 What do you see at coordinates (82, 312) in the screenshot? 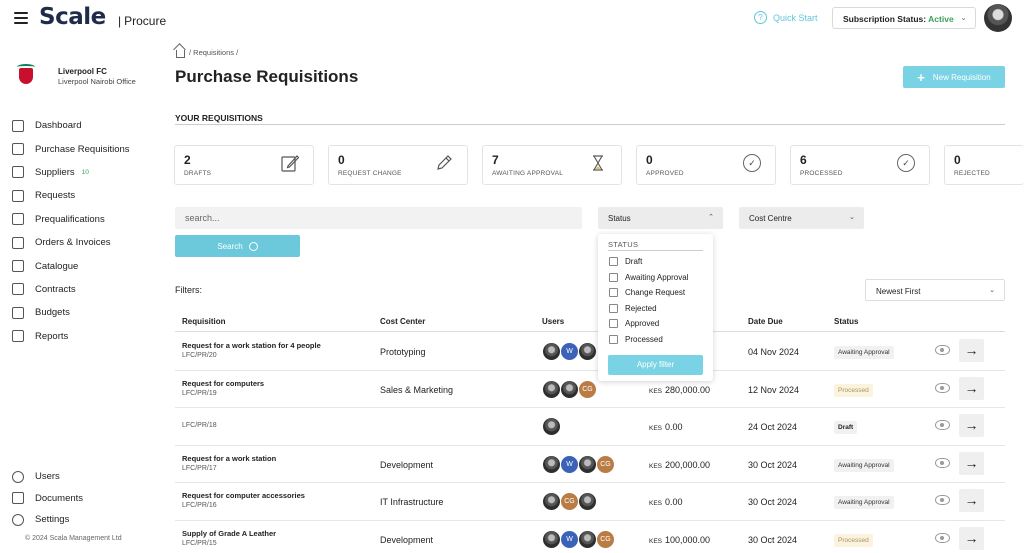
I see `sidebar-item-budgets: Budgets` at bounding box center [82, 312].